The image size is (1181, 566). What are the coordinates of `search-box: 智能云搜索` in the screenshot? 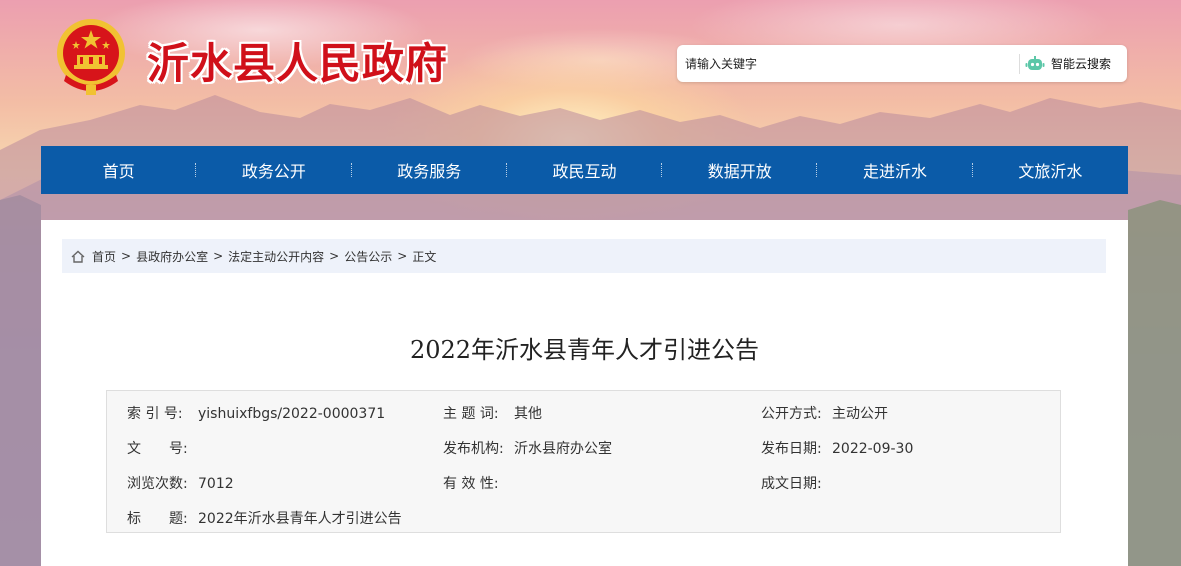 It's located at (902, 63).